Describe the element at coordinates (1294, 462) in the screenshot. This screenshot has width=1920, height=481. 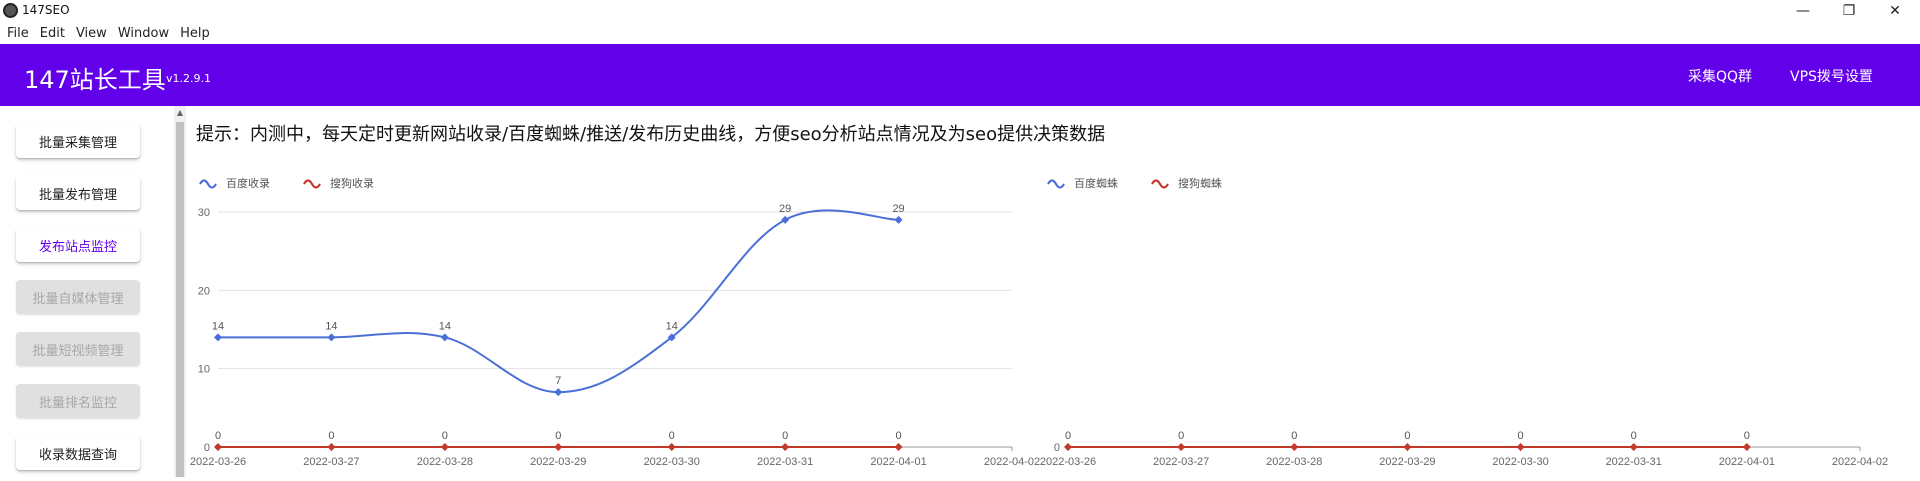
I see `x-tick-label-1-2: 2022-03-28` at that location.